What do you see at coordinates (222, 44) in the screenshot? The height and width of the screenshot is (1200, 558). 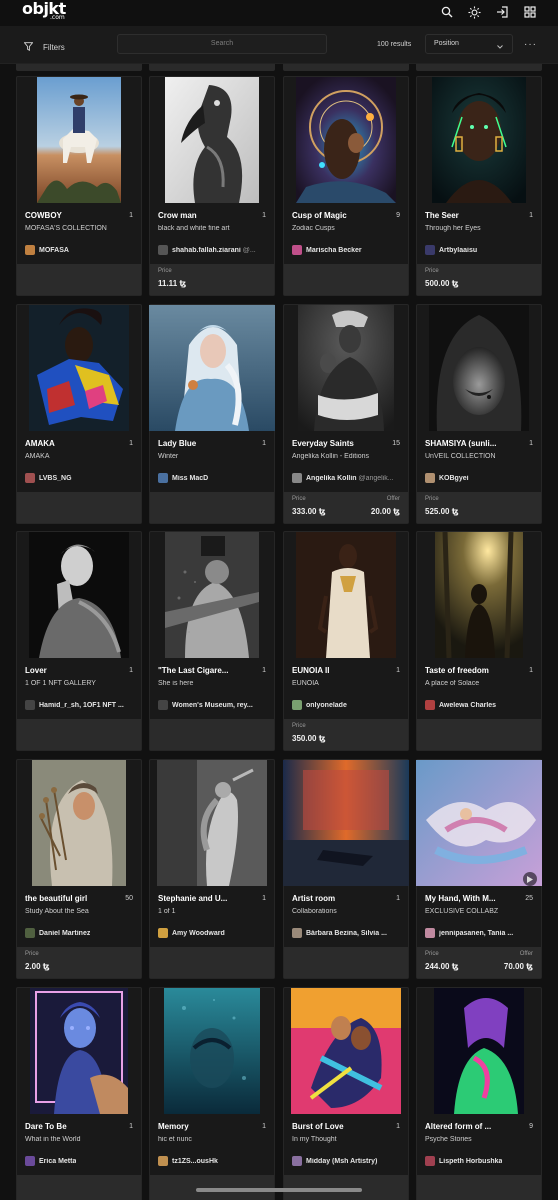 I see `search-input: Search` at bounding box center [222, 44].